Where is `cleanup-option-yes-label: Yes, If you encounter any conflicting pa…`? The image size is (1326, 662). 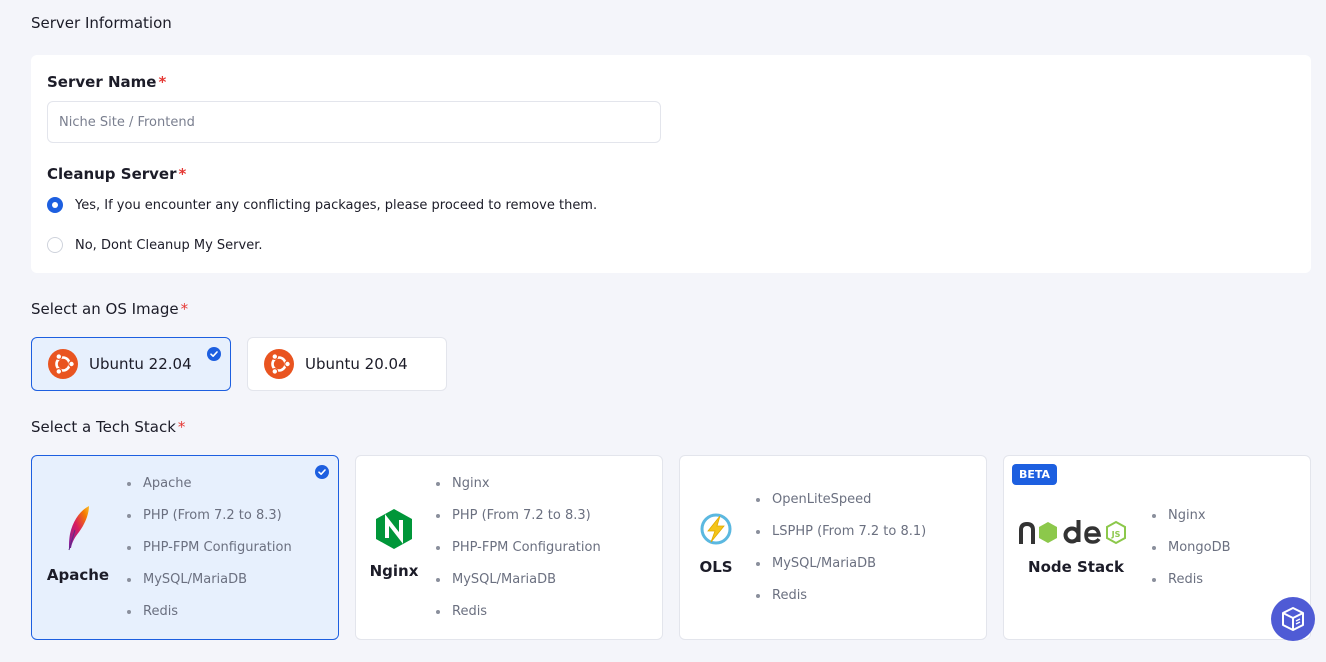
cleanup-option-yes-label: Yes, If you encounter any conflicting pa… is located at coordinates (336, 205).